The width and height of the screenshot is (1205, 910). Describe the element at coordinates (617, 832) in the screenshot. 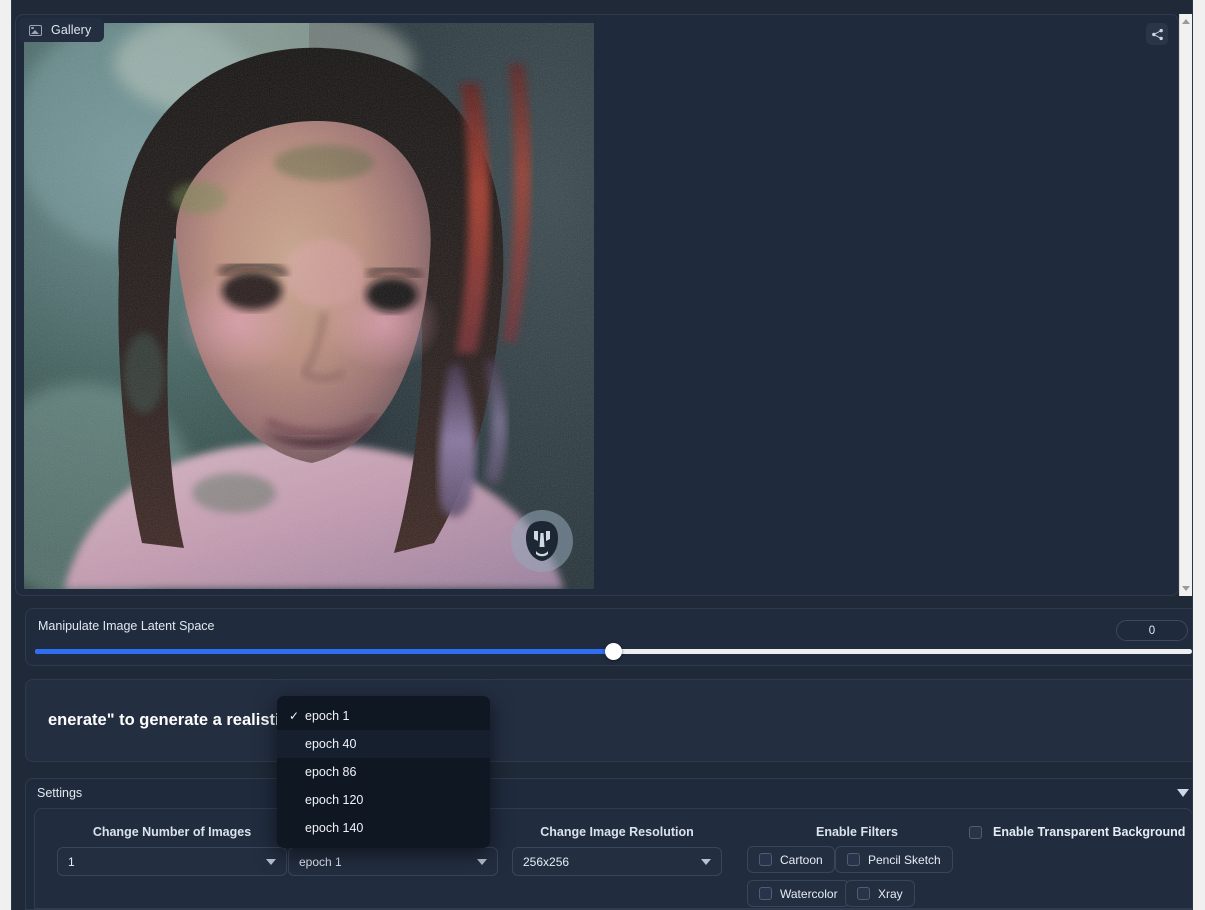

I see `resolution-label: Change Image Resolution` at that location.